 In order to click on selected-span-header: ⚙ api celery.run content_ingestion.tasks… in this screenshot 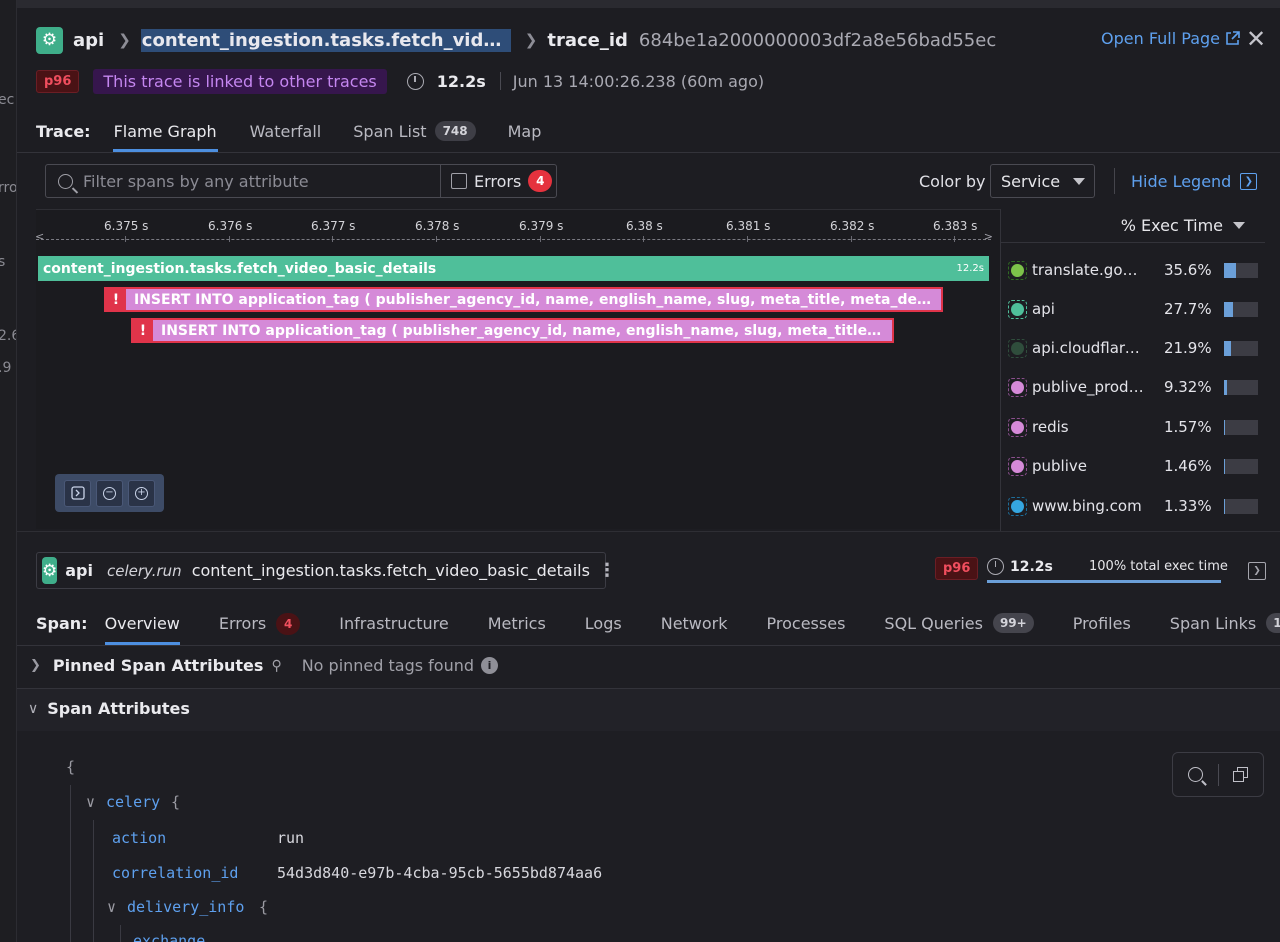, I will do `click(326, 570)`.